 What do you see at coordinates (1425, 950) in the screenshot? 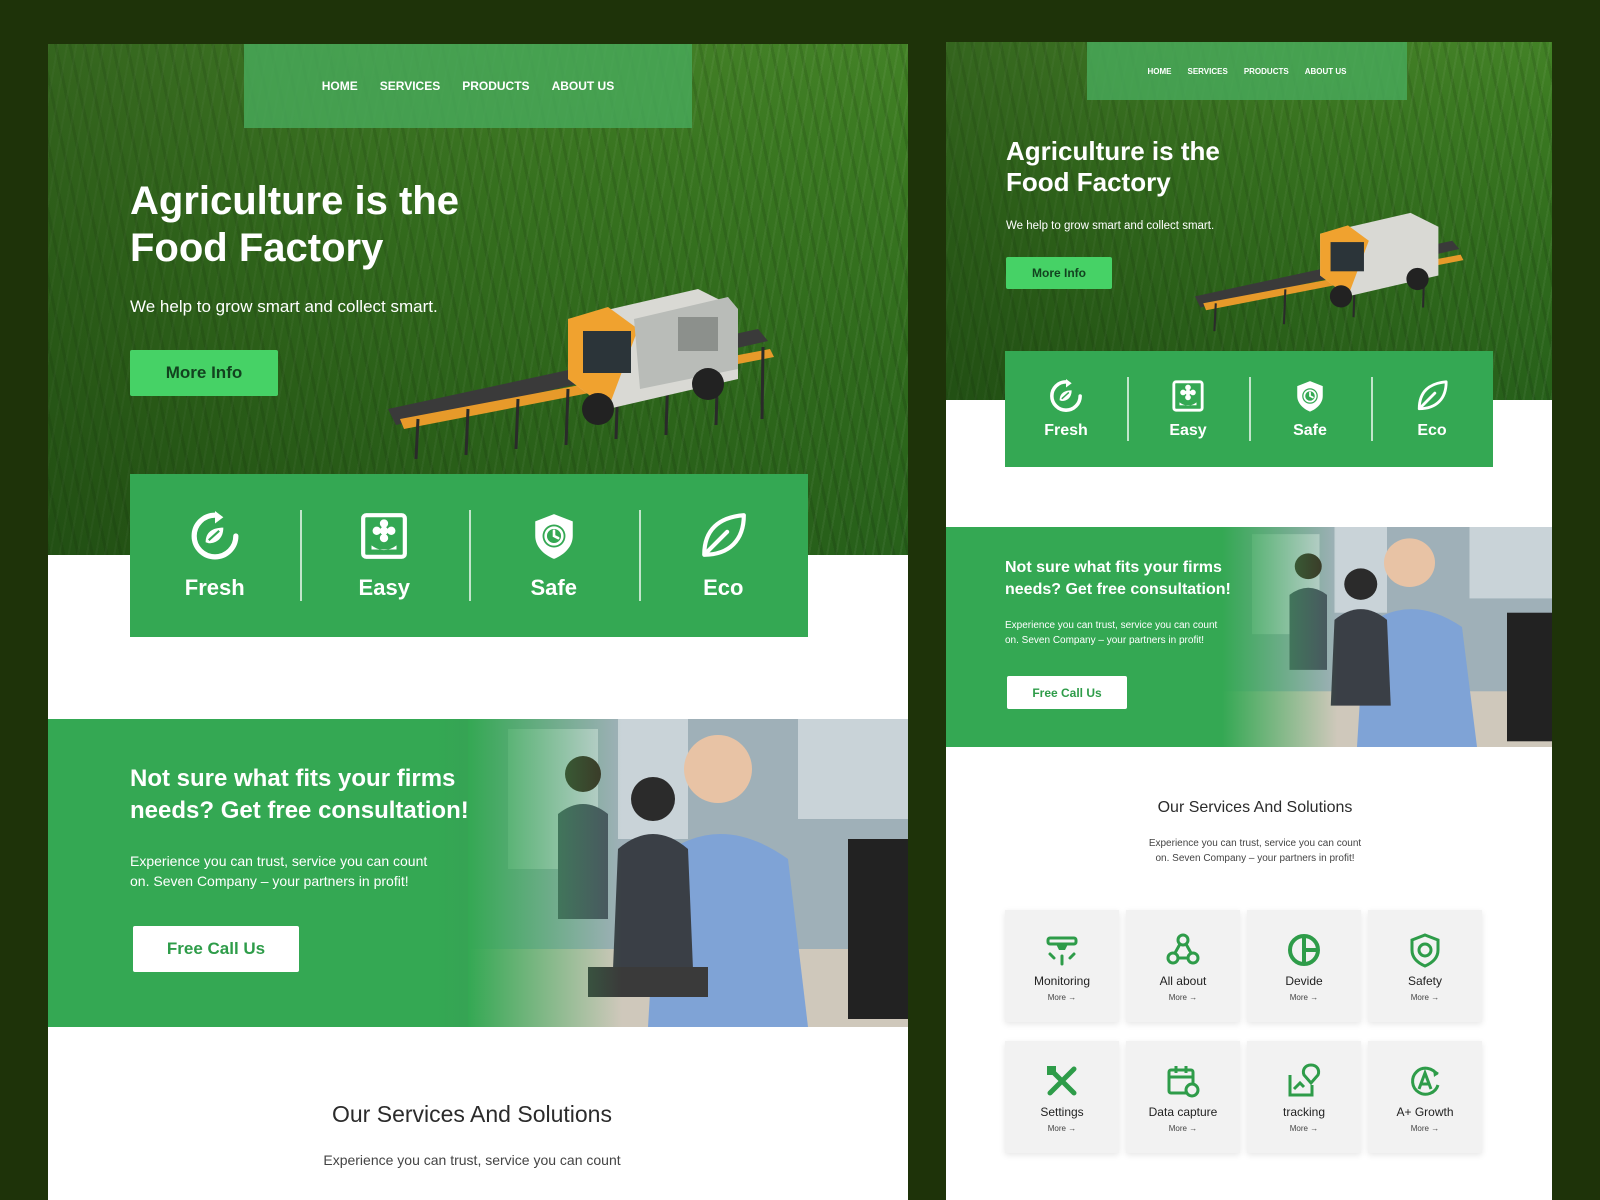
I see `shield-icon` at bounding box center [1425, 950].